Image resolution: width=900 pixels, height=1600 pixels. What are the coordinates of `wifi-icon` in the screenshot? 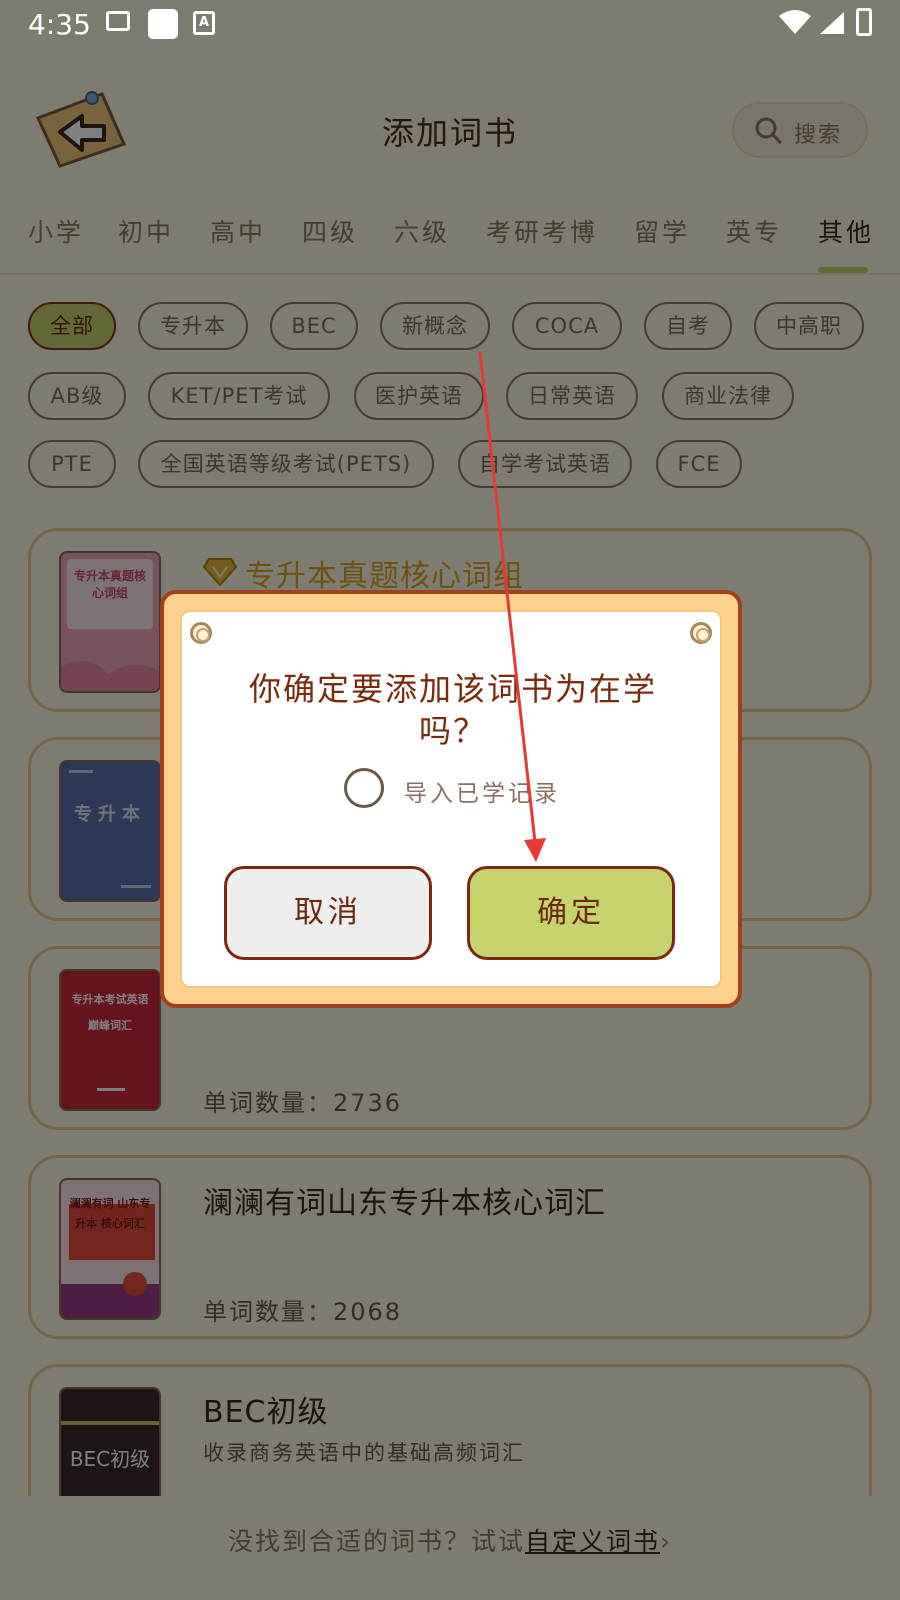 It's located at (795, 22).